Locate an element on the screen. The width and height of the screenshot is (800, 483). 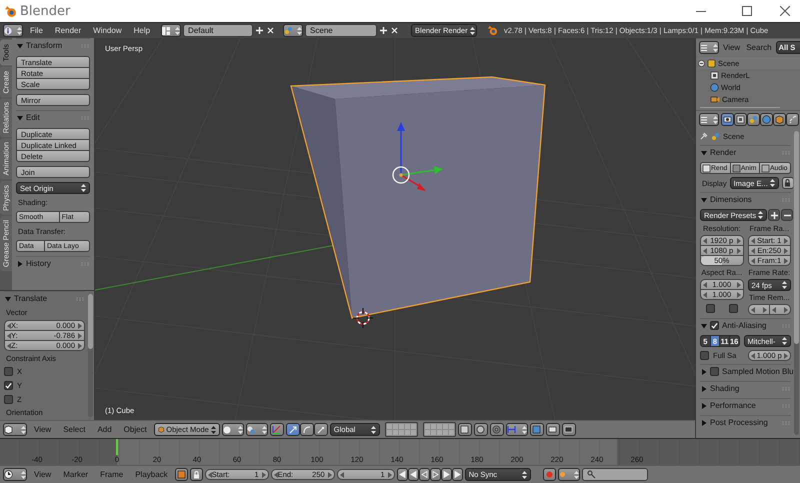
3d-cursor-icon is located at coordinates (363, 318).